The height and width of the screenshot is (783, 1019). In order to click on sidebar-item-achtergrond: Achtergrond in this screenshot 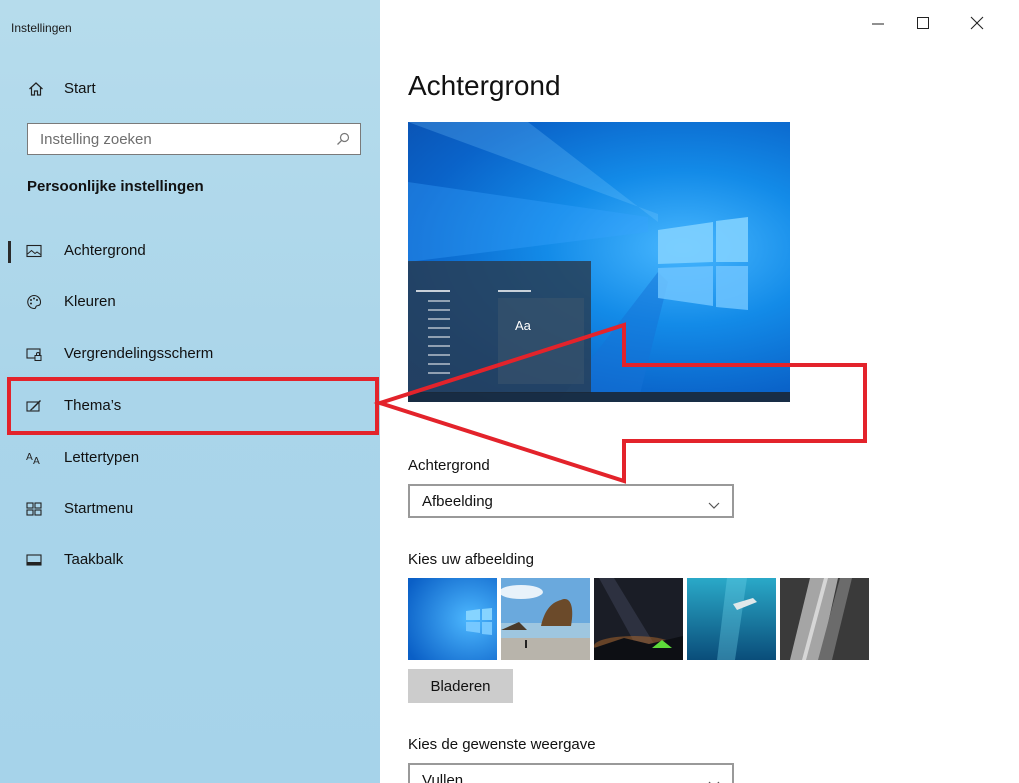, I will do `click(190, 251)`.